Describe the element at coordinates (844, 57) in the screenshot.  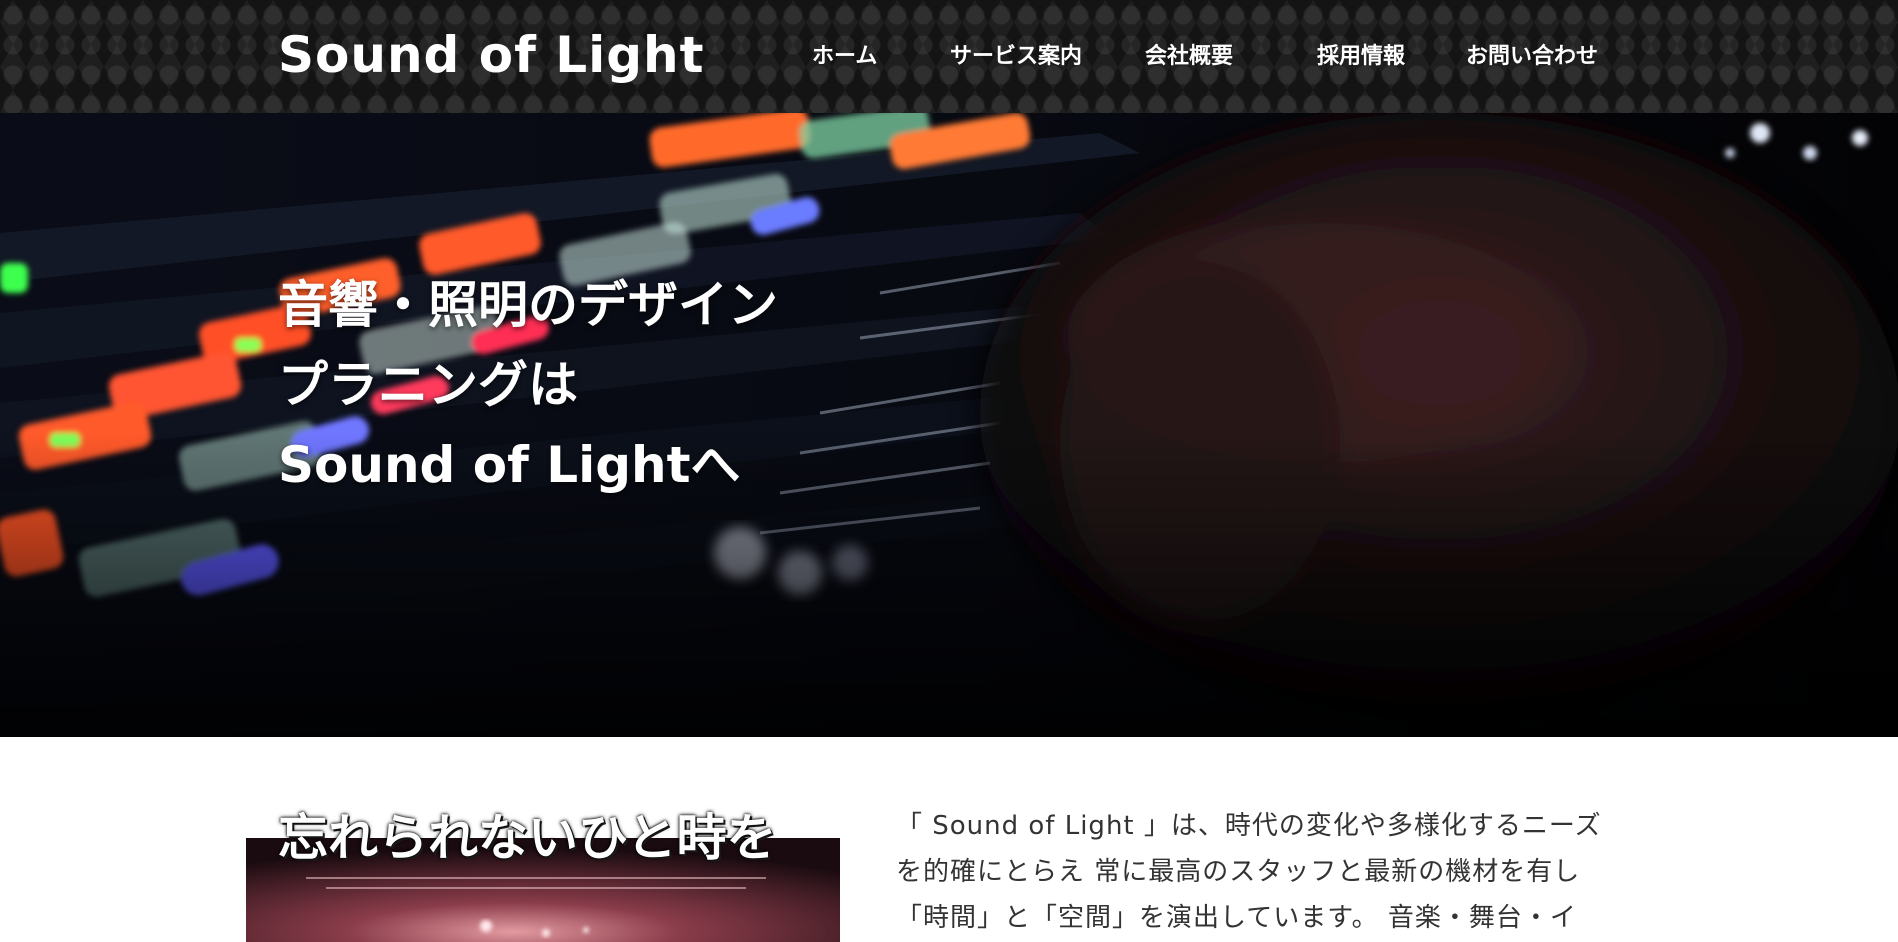
I see `nav-home: ホーム` at that location.